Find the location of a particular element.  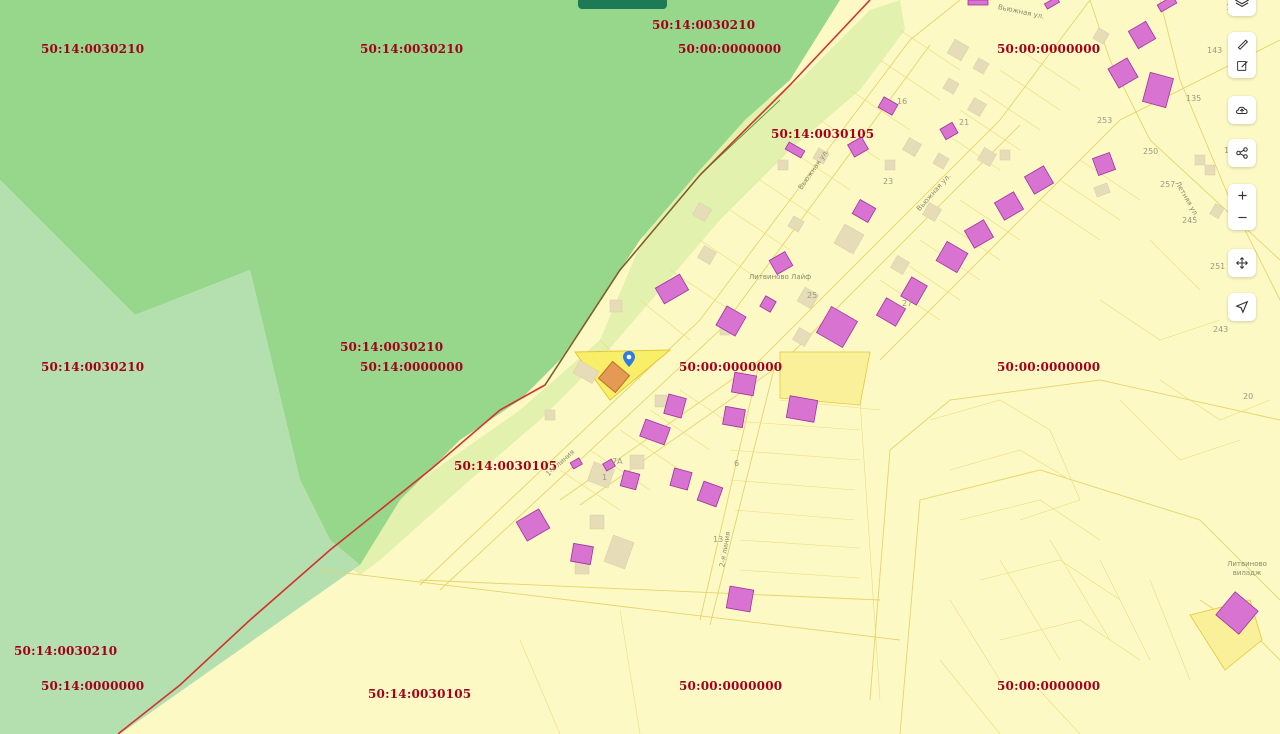

zoom-out-icon is located at coordinates (1242, 217).